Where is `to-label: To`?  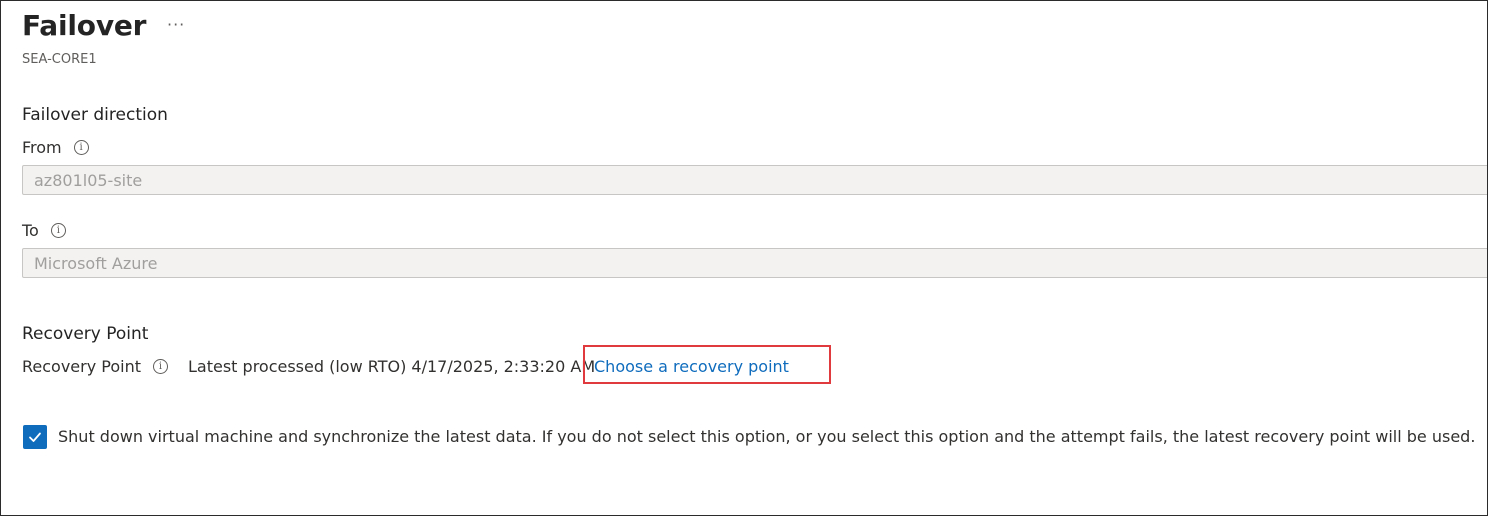 to-label: To is located at coordinates (30, 230).